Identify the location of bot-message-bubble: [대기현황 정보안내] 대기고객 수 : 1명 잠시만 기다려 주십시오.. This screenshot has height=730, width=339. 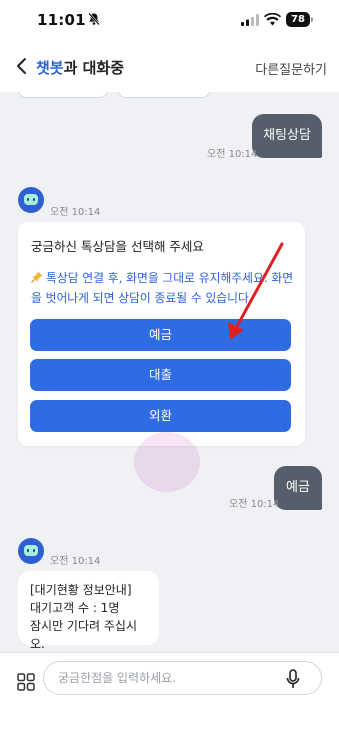
(88, 611).